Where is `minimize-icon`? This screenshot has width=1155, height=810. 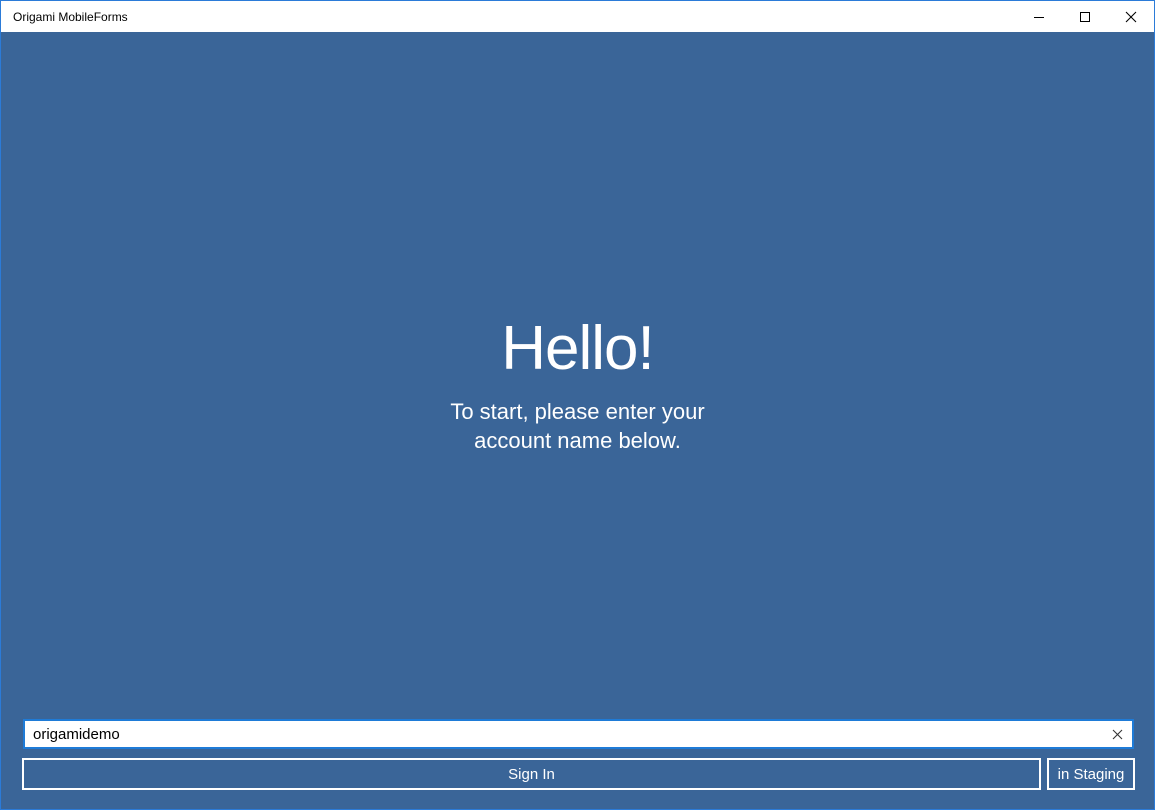
minimize-icon is located at coordinates (1039, 17).